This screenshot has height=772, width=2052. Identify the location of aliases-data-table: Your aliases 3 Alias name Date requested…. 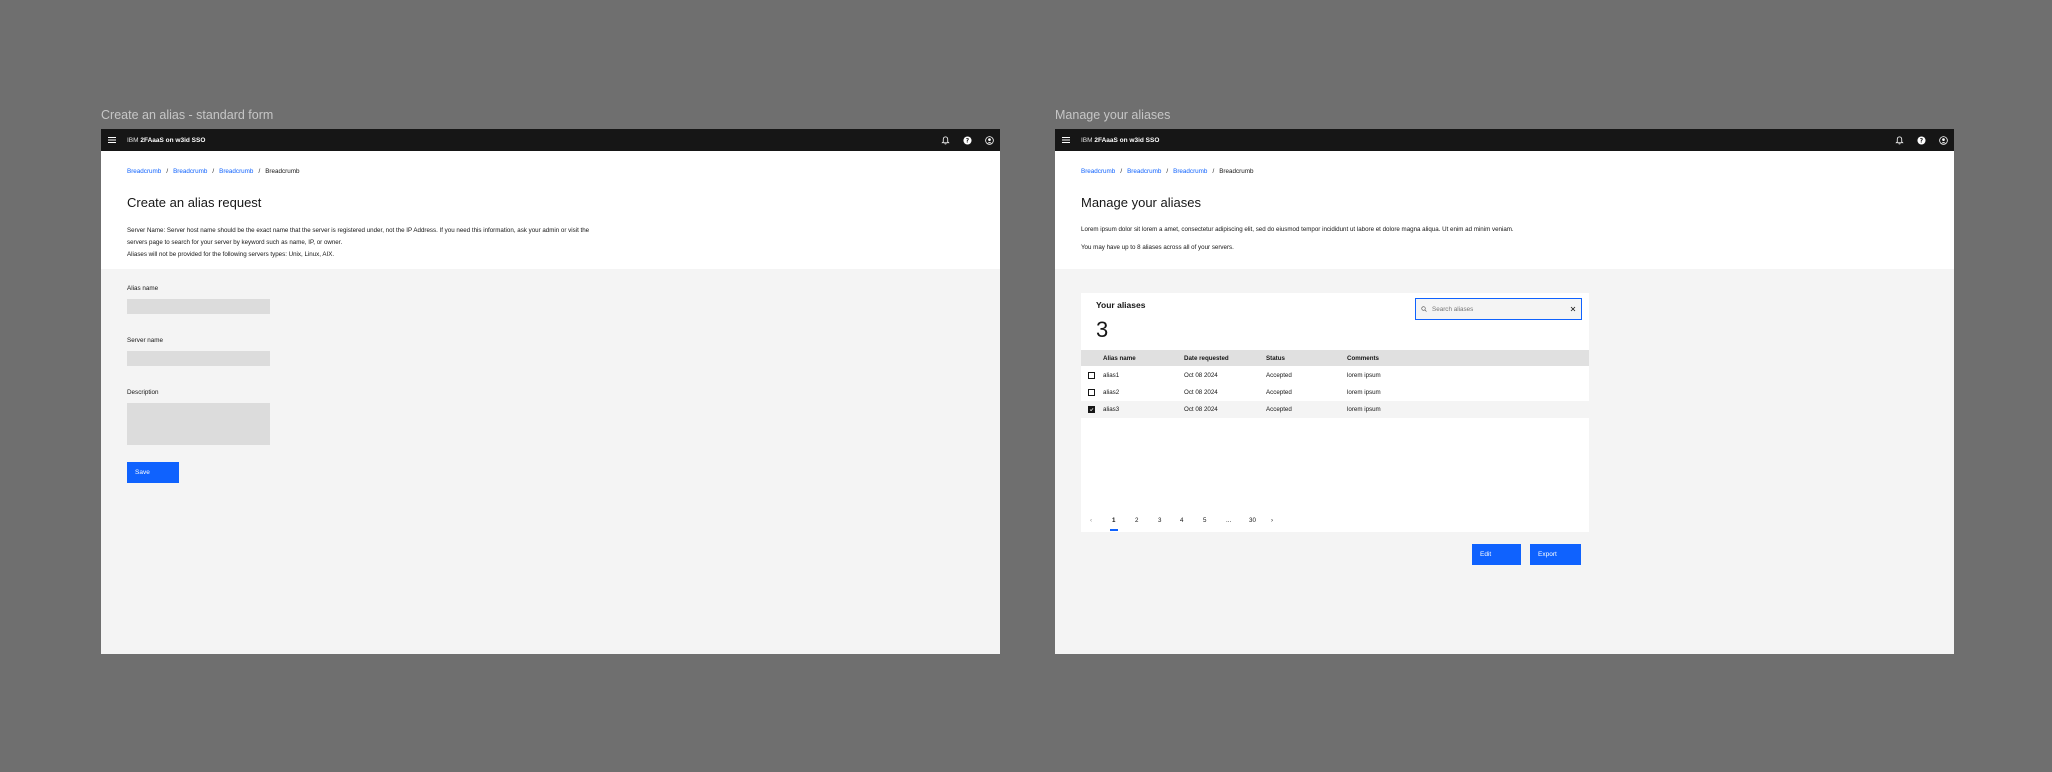
(1335, 412).